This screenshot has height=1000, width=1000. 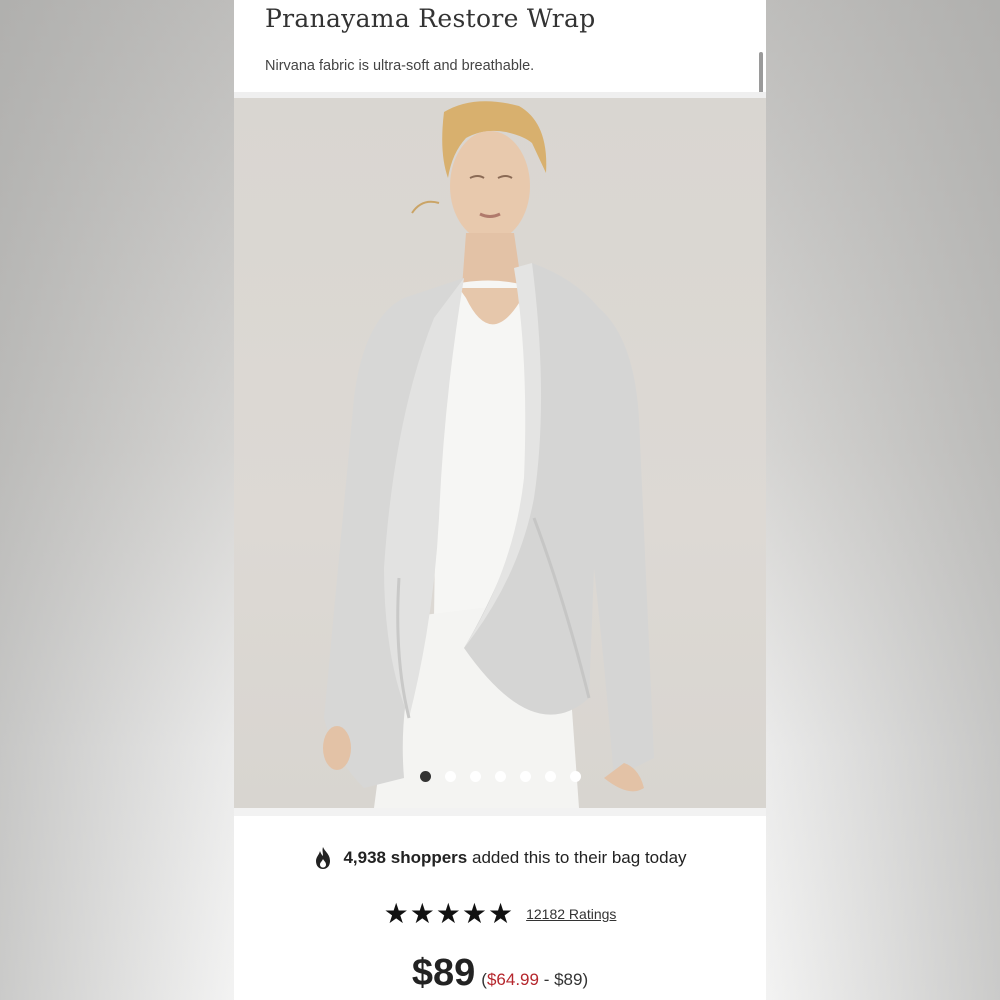 I want to click on sale-price: $64.99, so click(x=512, y=979).